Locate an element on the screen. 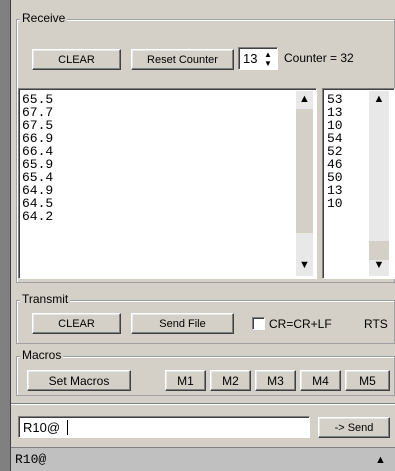 Image resolution: width=395 pixels, height=471 pixels. receive-text-scrollbar: ▲ ▼ is located at coordinates (304, 183).